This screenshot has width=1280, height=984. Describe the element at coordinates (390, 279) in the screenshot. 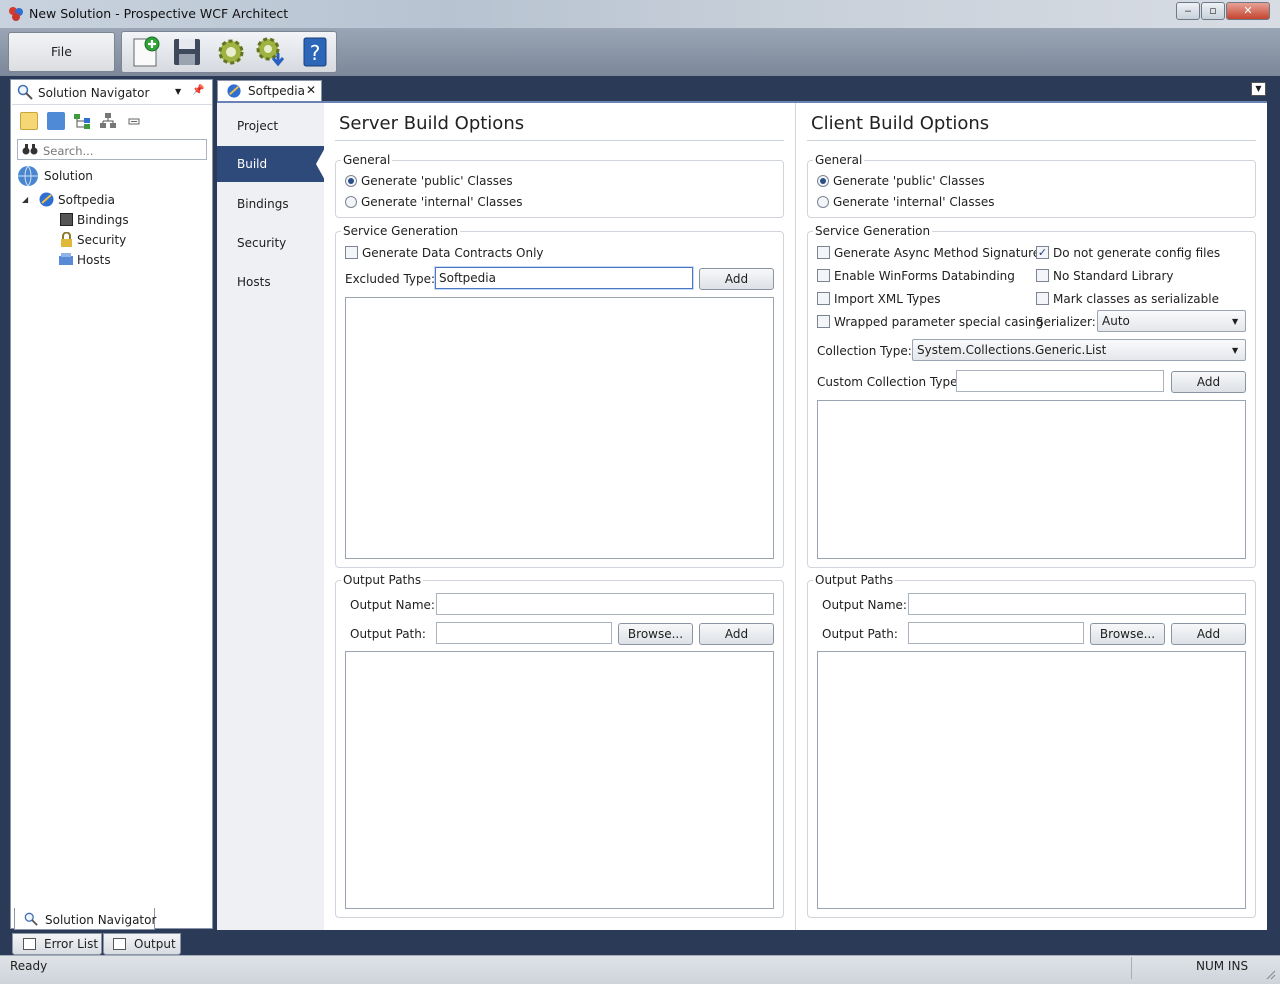

I see `excluded-type-label: Excluded Type:` at that location.